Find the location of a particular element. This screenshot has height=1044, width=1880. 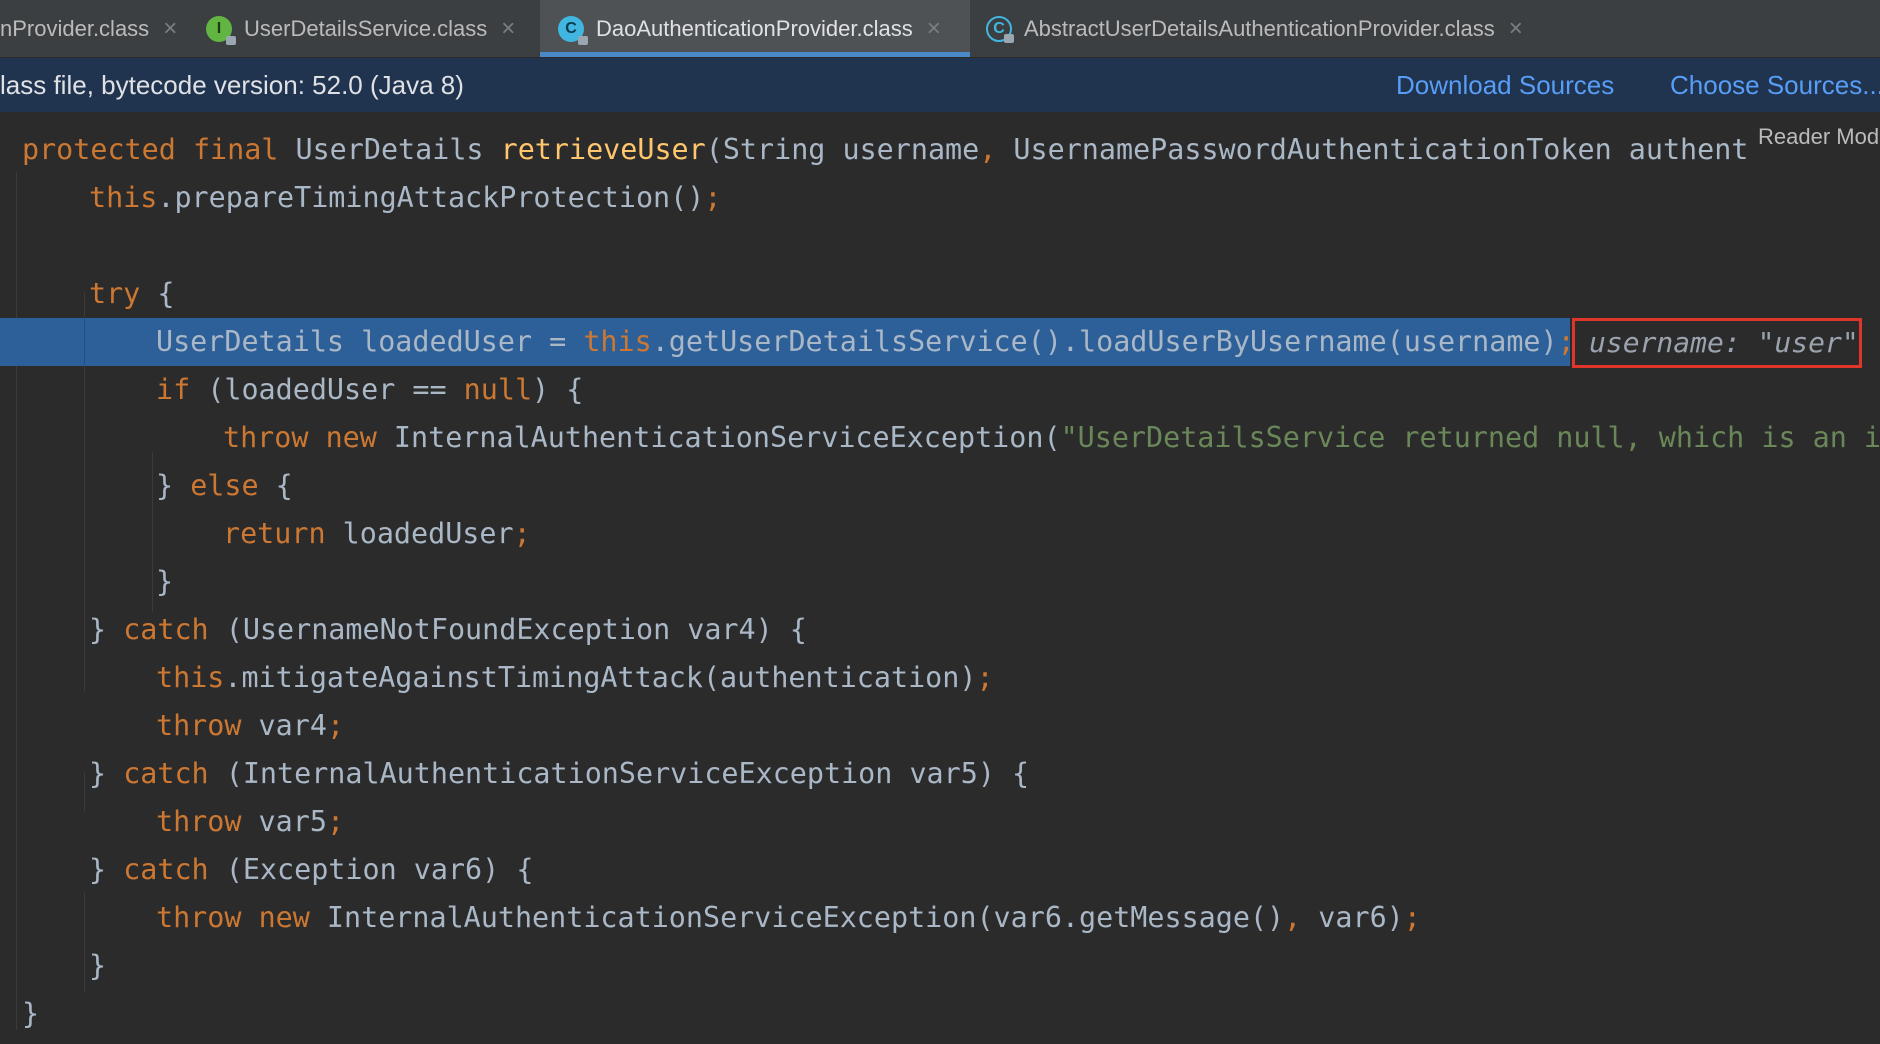

code-token: var6) is located at coordinates (1352, 917).